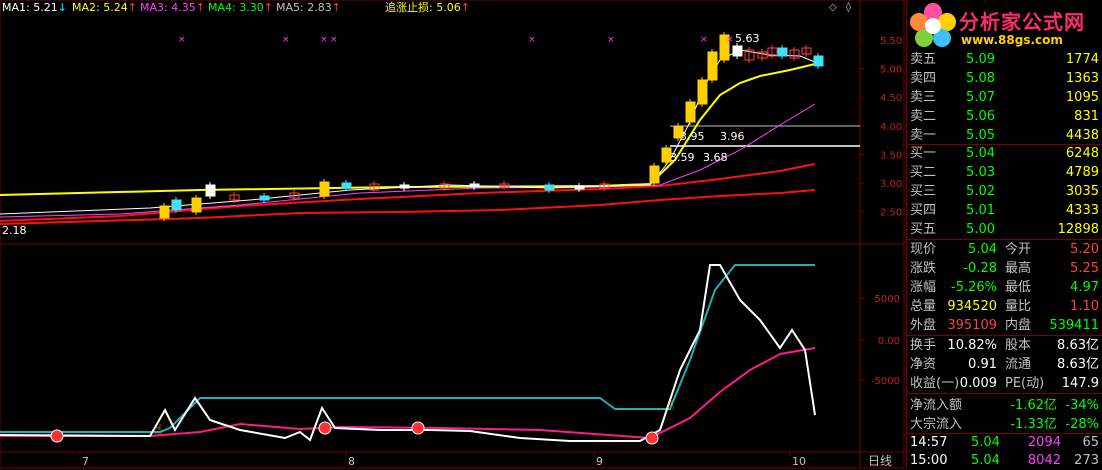 Image resolution: width=1102 pixels, height=470 pixels. Describe the element at coordinates (978, 383) in the screenshot. I see `fund-value: 0.009` at that location.